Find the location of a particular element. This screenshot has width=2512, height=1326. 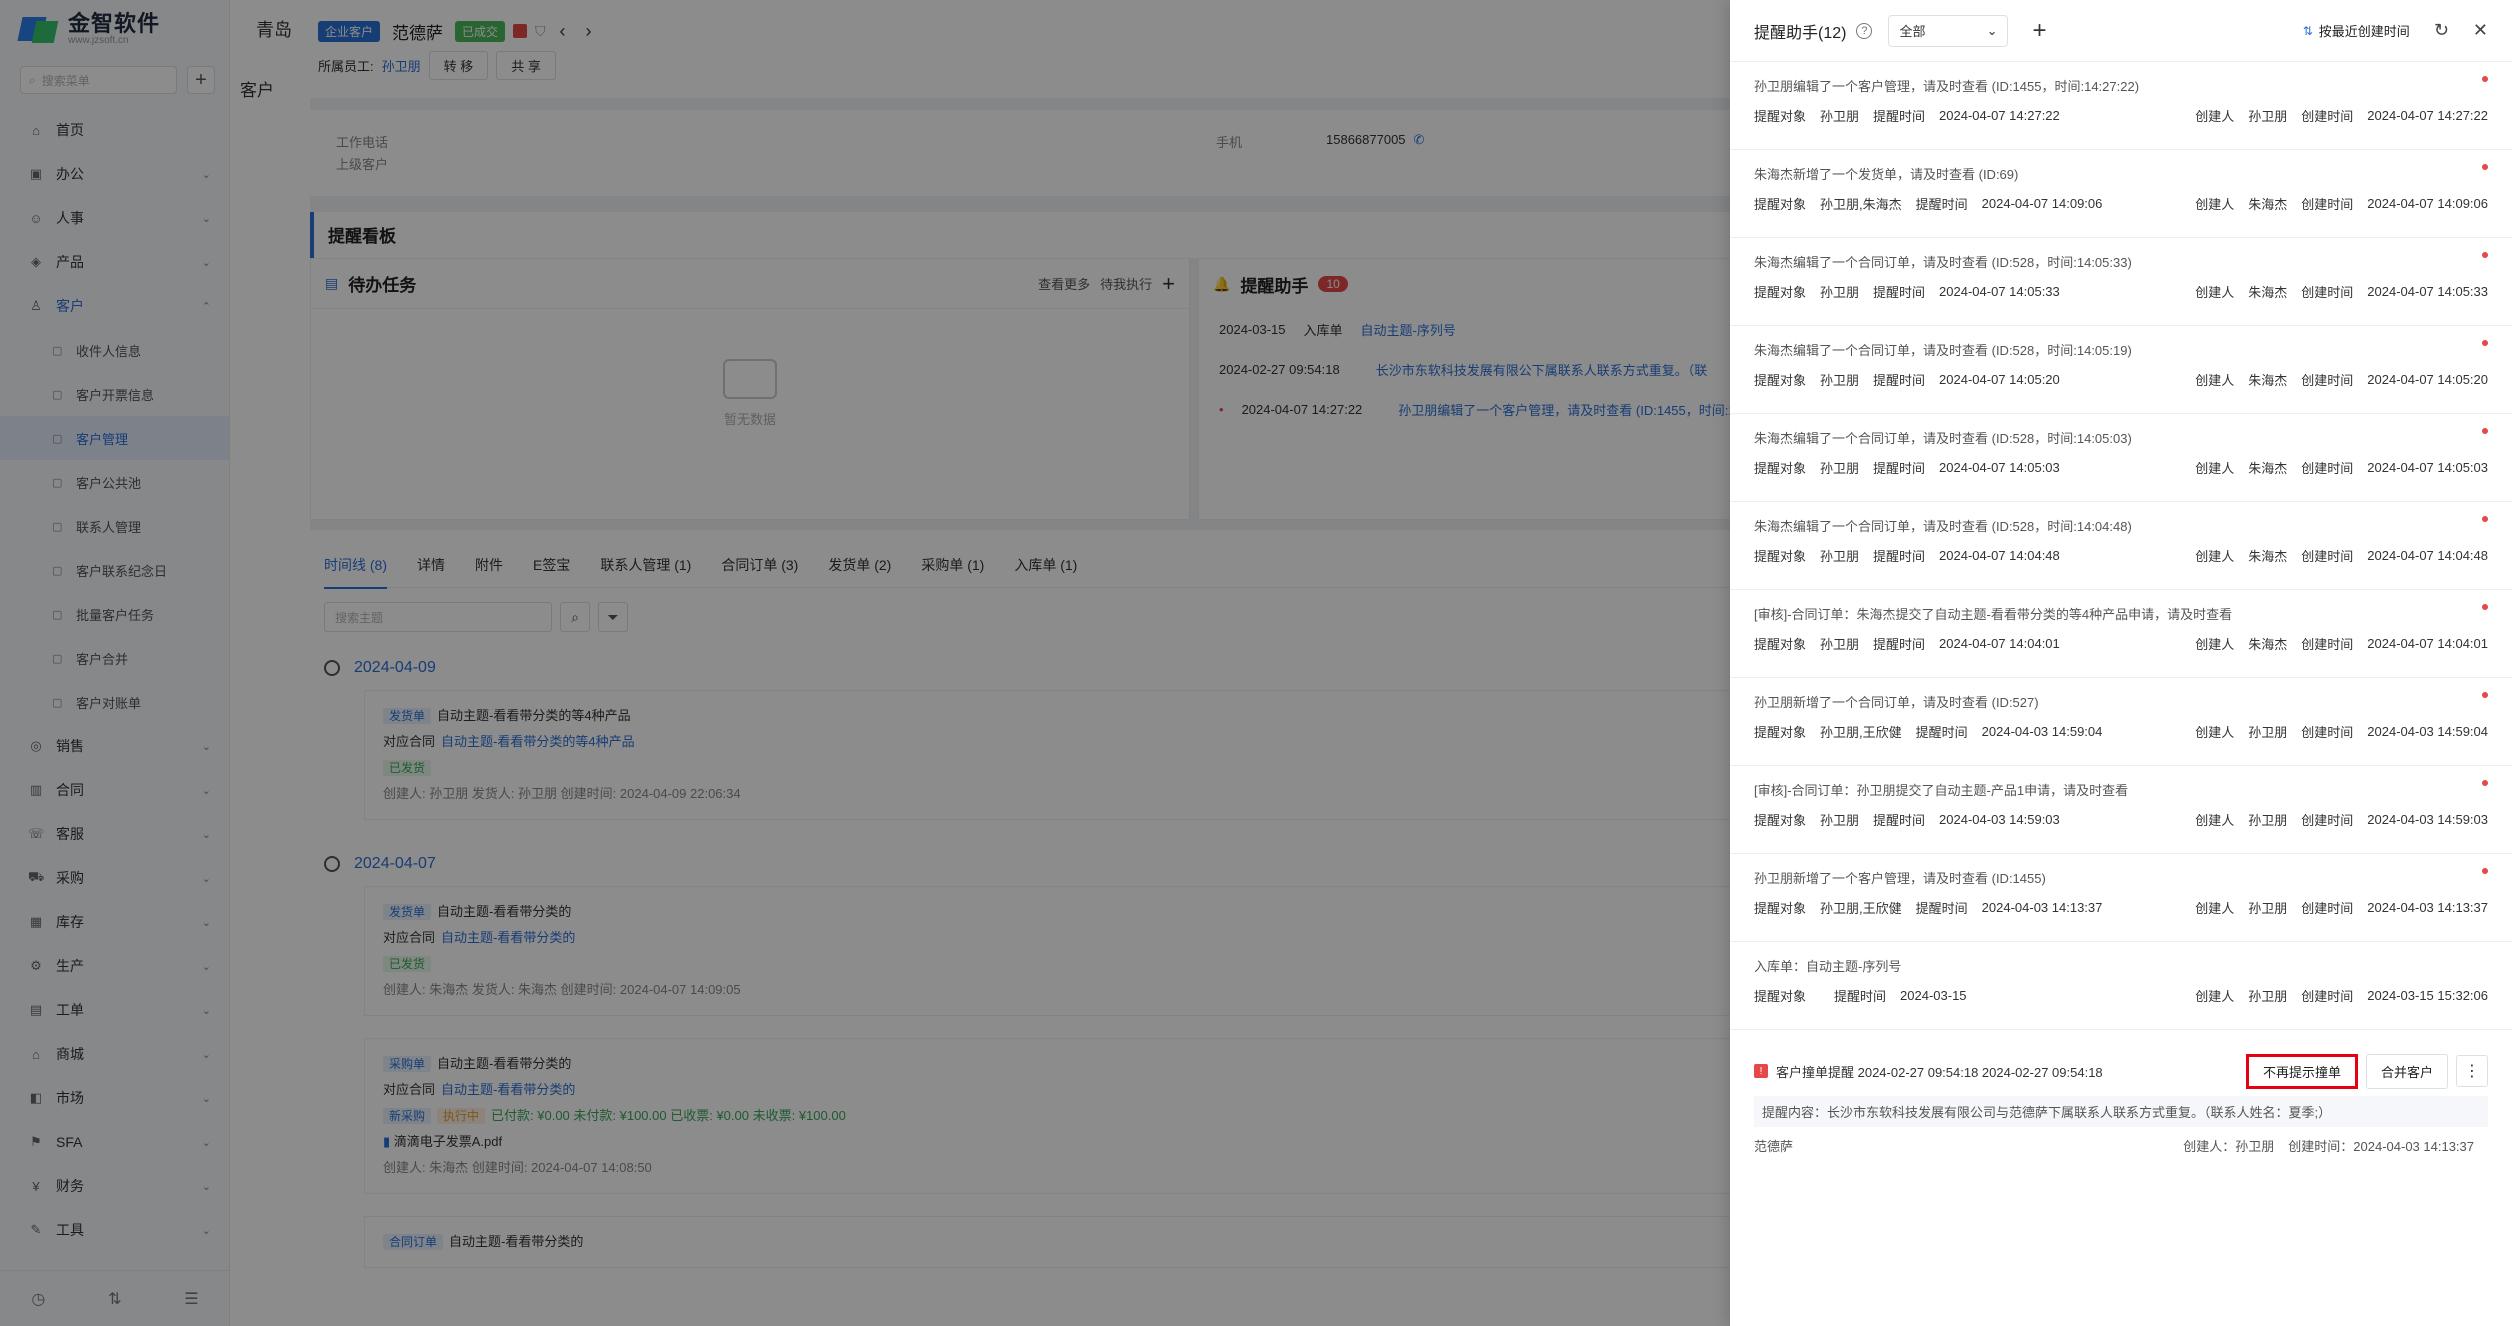

add-remind-icon: + is located at coordinates (2039, 31).